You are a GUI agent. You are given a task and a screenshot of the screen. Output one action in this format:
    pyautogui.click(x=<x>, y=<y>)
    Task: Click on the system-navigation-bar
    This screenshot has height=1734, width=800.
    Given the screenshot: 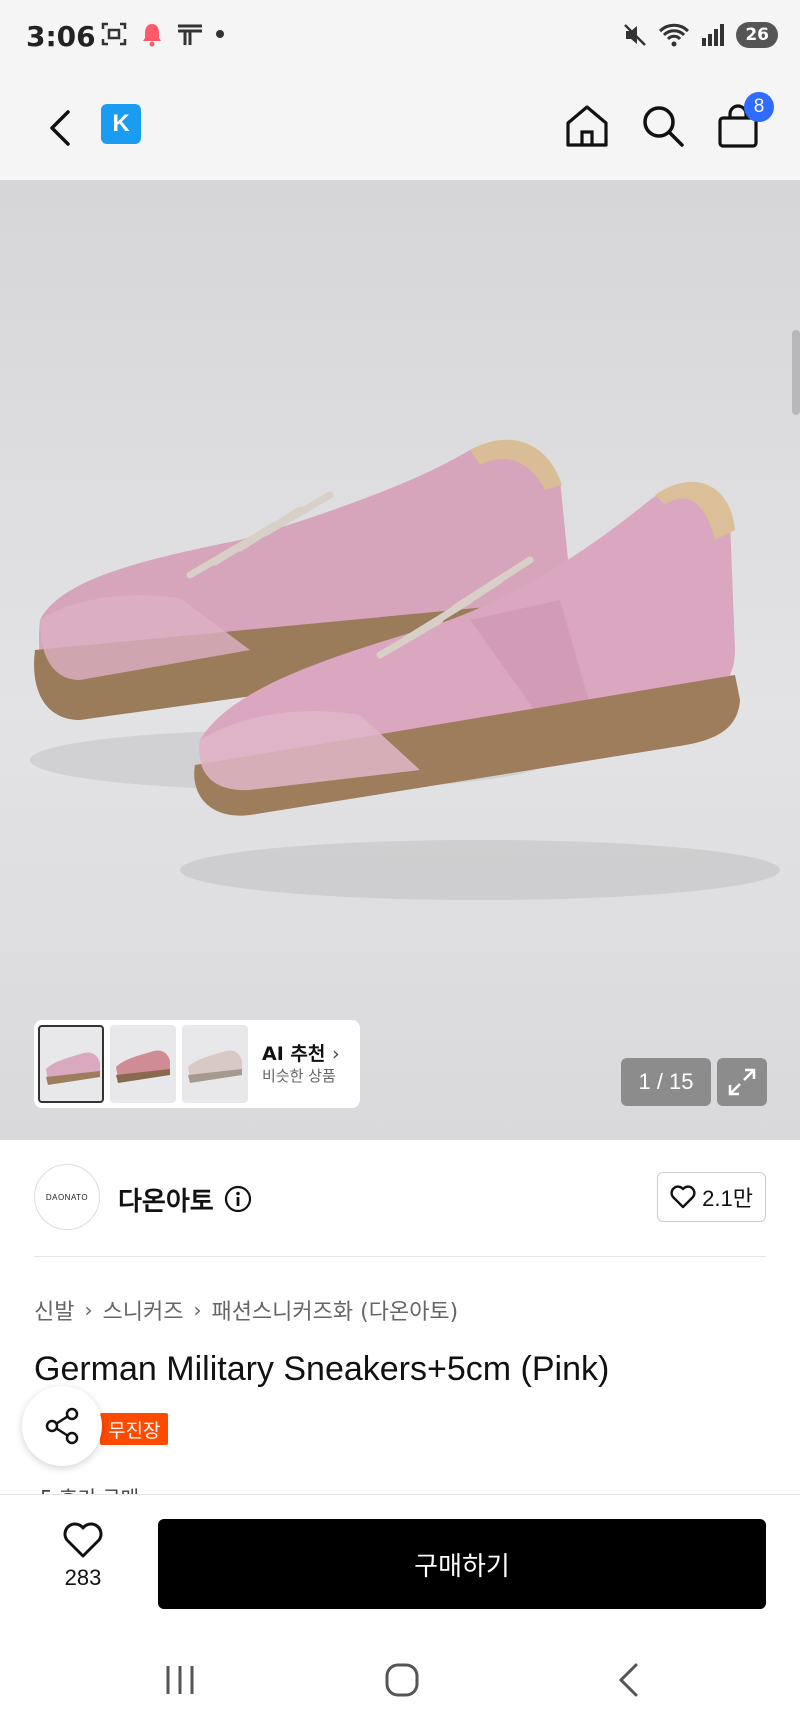 What is the action you would take?
    pyautogui.click(x=400, y=1679)
    